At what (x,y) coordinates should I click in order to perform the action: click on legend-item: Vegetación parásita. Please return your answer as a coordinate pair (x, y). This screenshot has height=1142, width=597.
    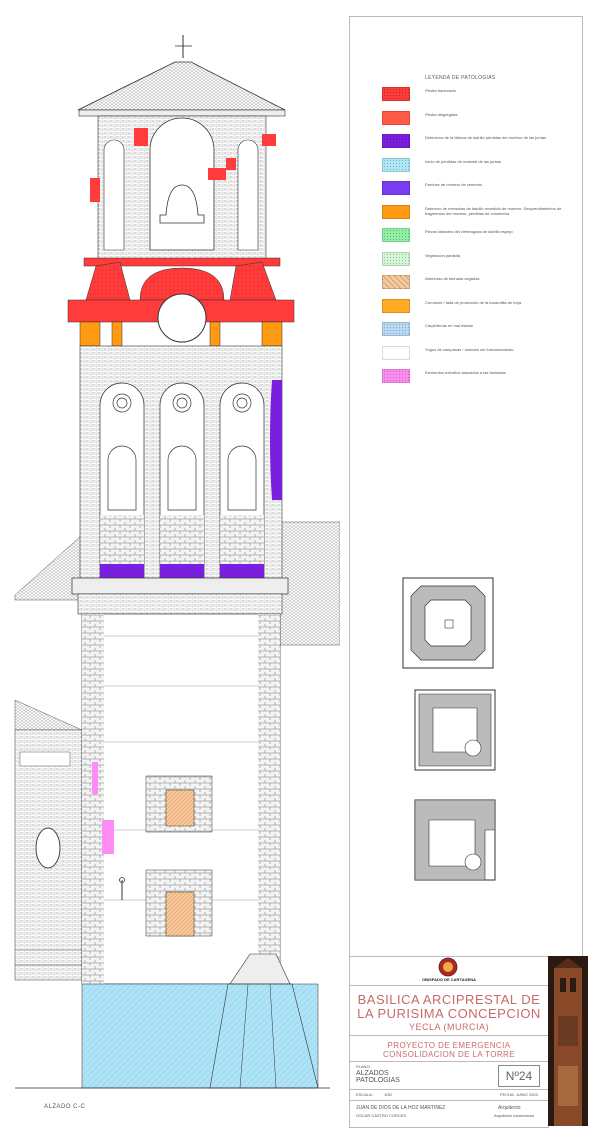
    Looking at the image, I should click on (482, 259).